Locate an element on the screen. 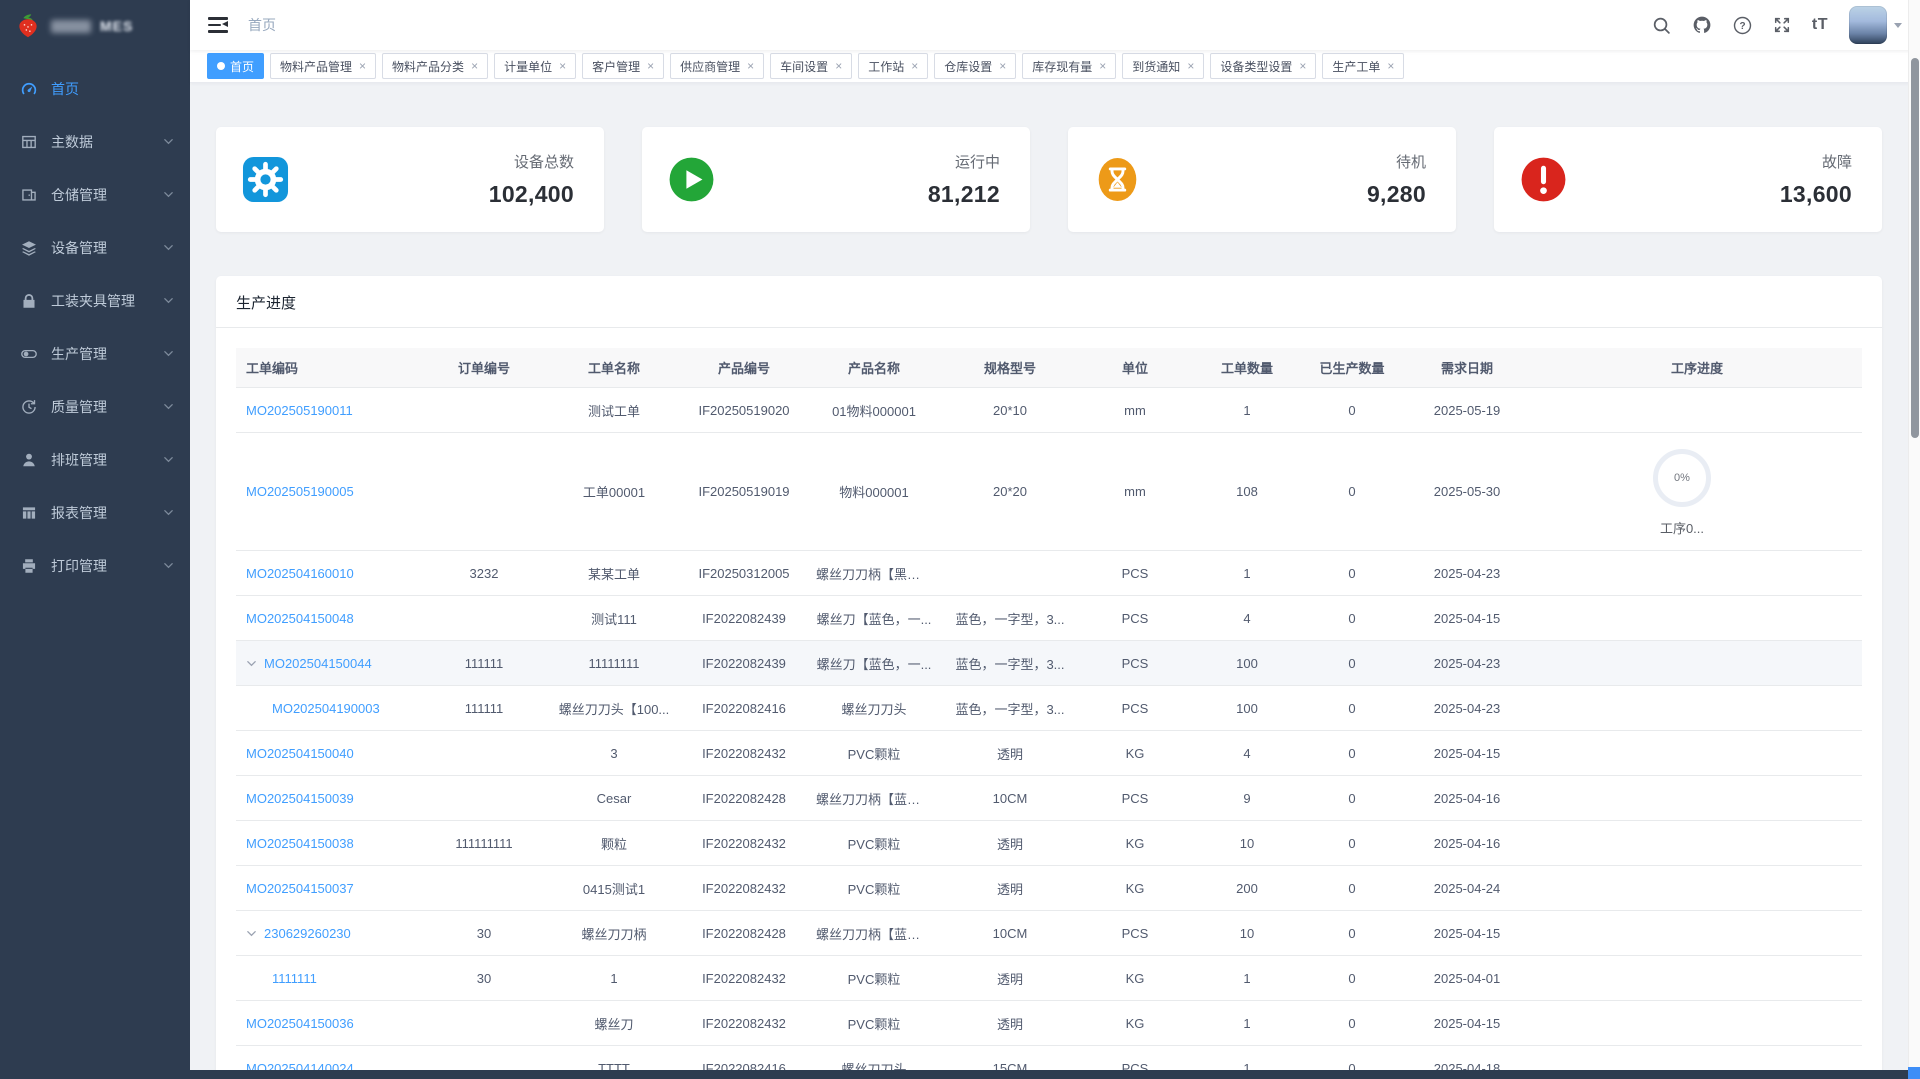 Image resolution: width=1920 pixels, height=1079 pixels. tab-label: 物料产品管理 is located at coordinates (316, 66).